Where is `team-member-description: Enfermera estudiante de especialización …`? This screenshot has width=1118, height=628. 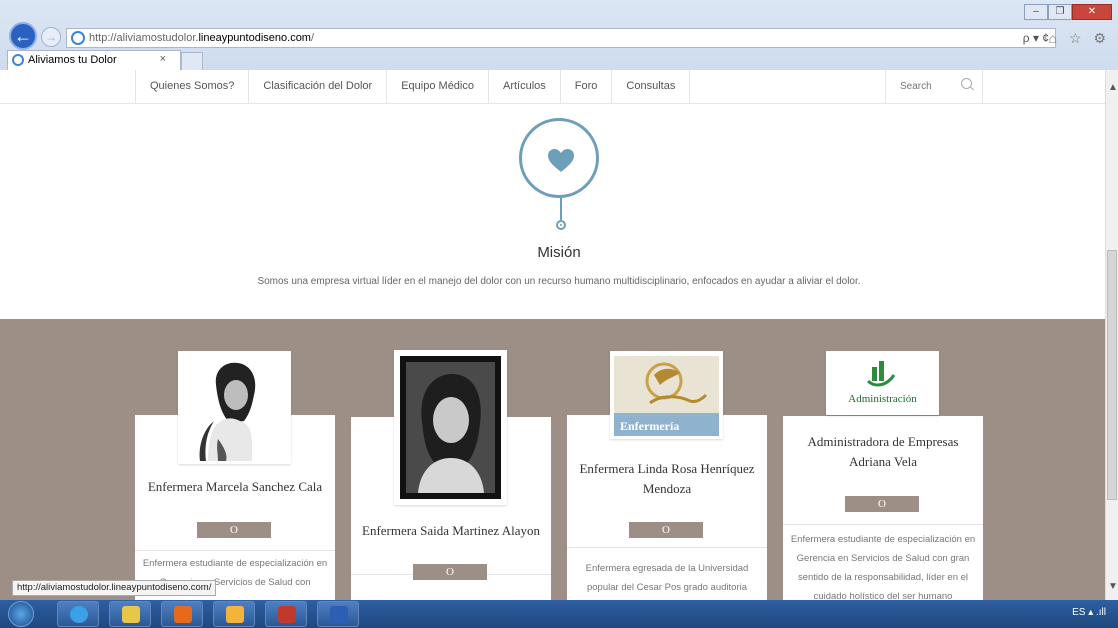 team-member-description: Enfermera estudiante de especialización … is located at coordinates (883, 567).